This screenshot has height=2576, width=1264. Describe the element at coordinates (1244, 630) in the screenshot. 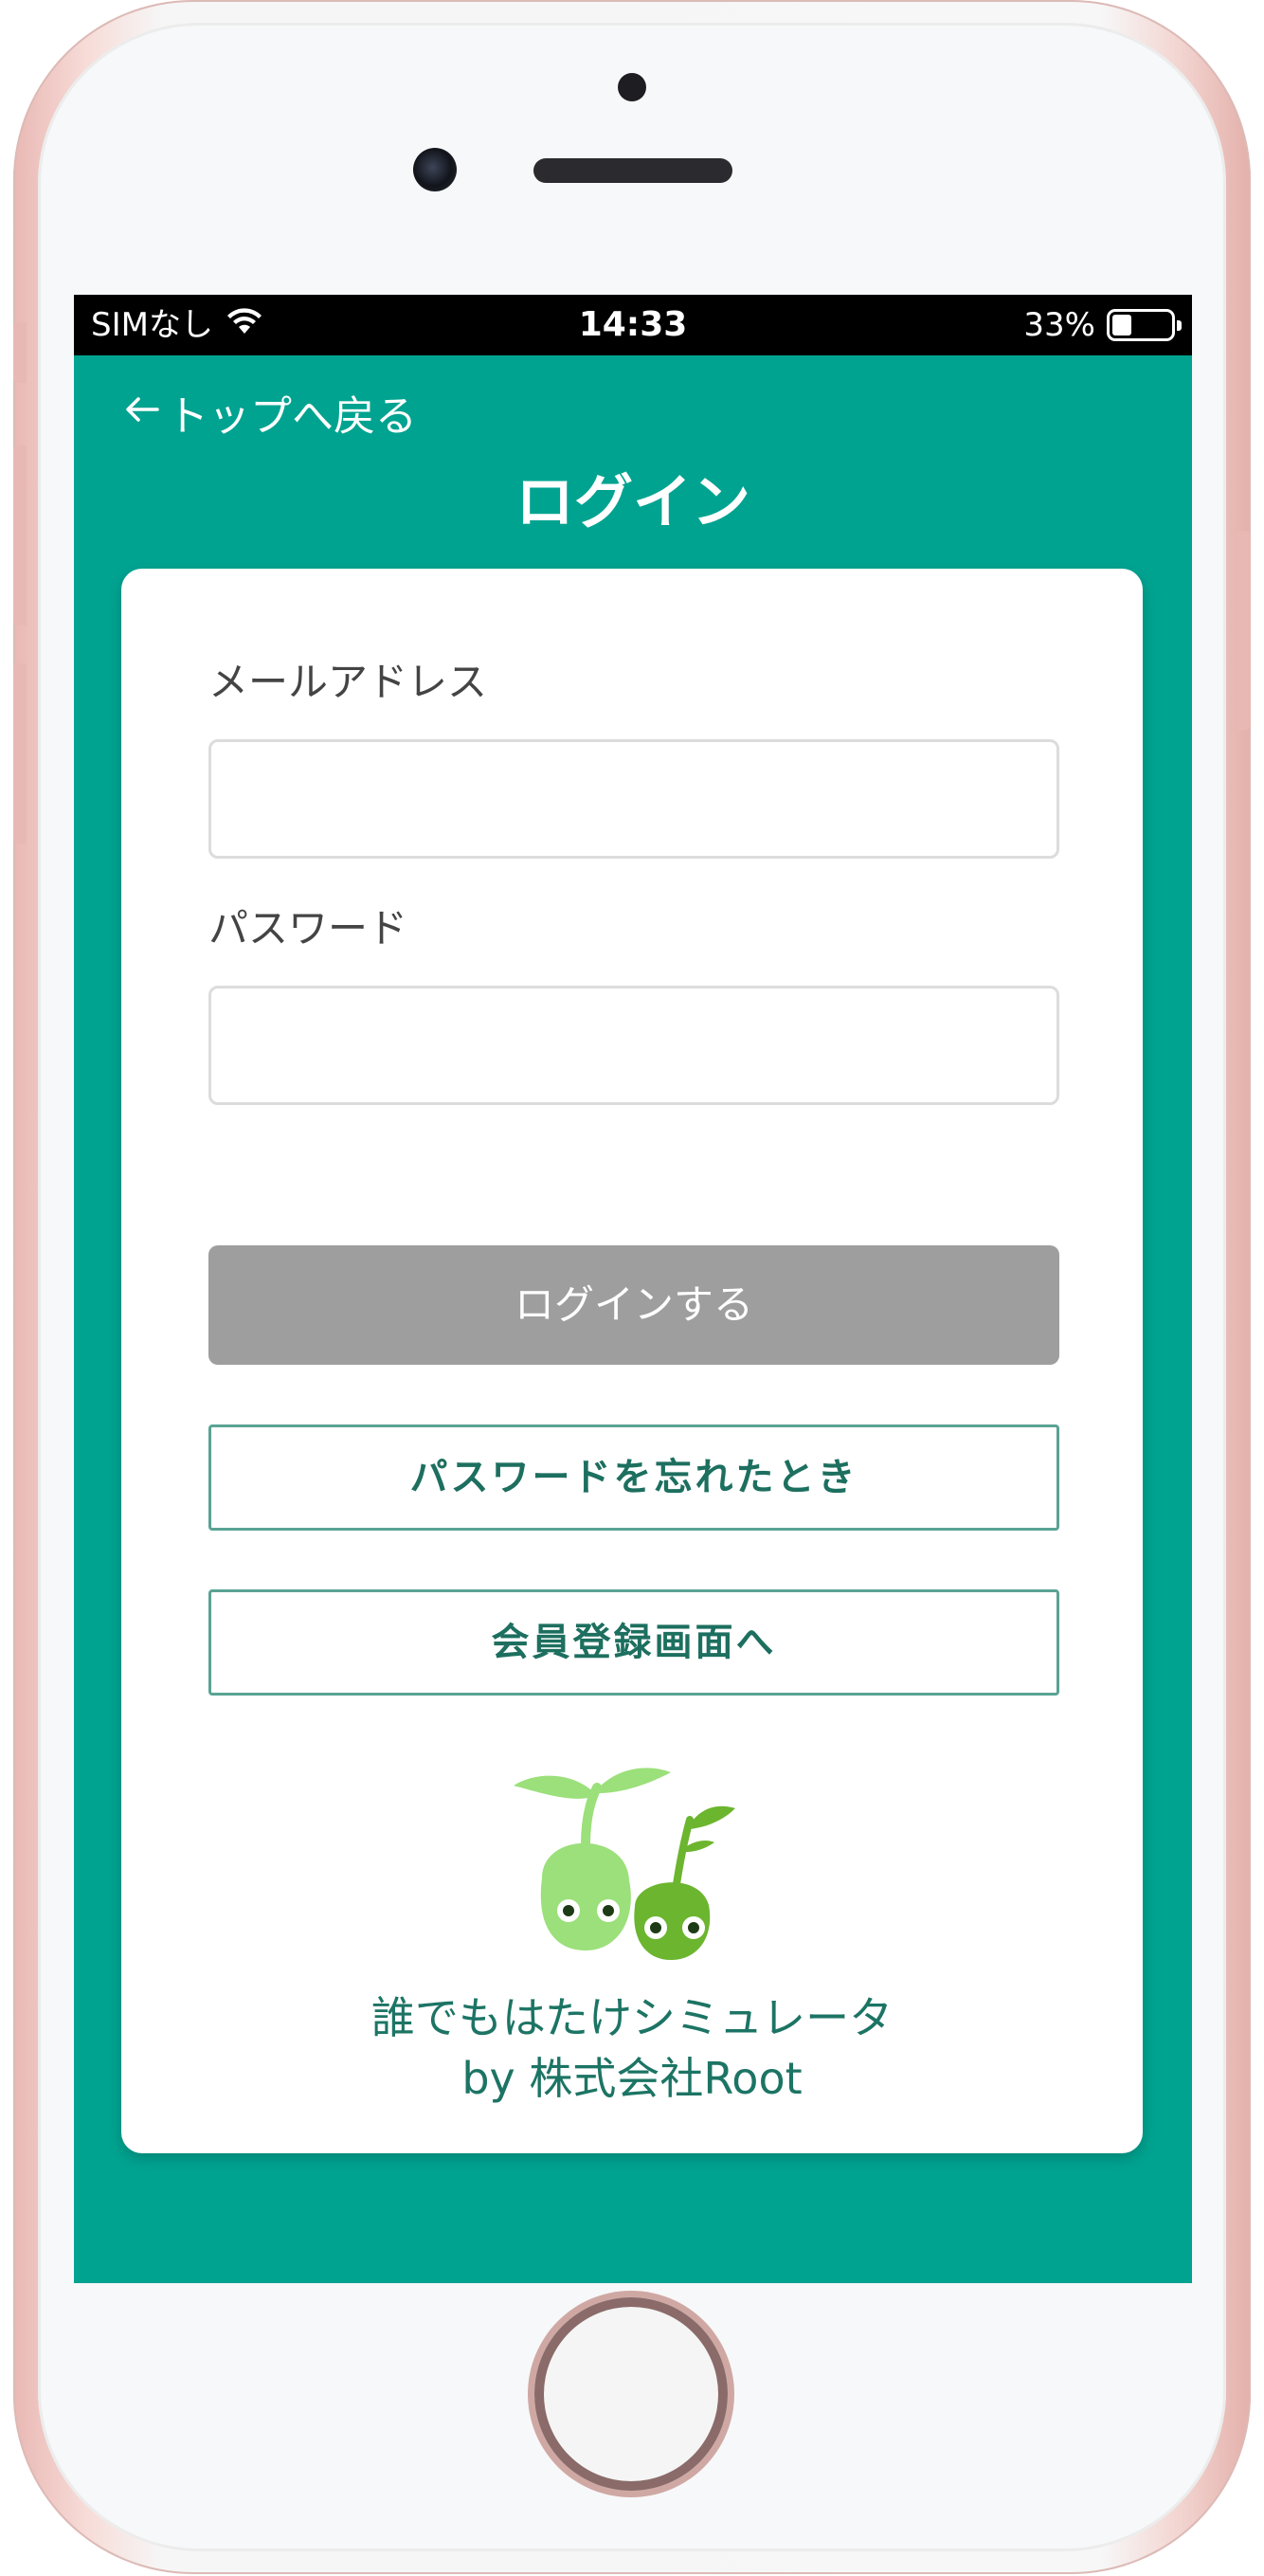

I see `power-button` at that location.